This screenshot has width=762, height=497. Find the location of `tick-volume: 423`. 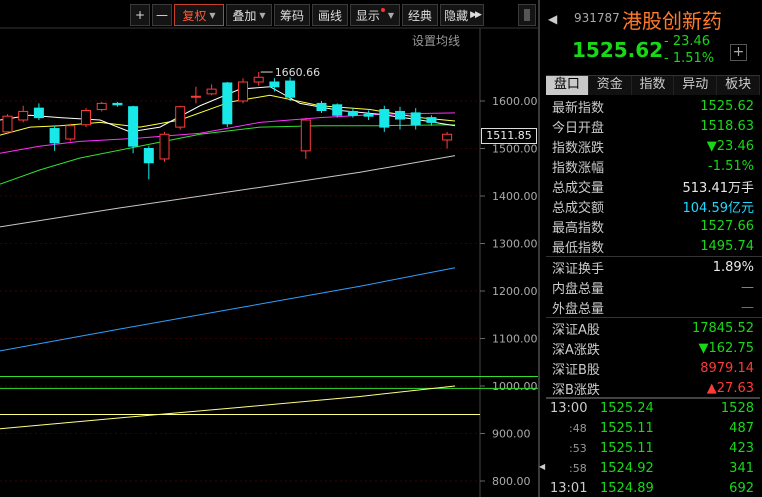

tick-volume: 423 is located at coordinates (741, 448).